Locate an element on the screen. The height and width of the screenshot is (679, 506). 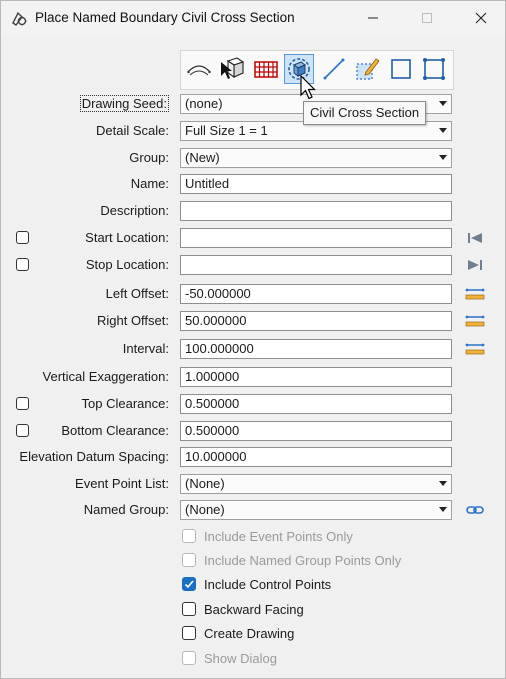
elevation-datum-spacing-label: Elevation Datum Spacing: is located at coordinates (94, 456).